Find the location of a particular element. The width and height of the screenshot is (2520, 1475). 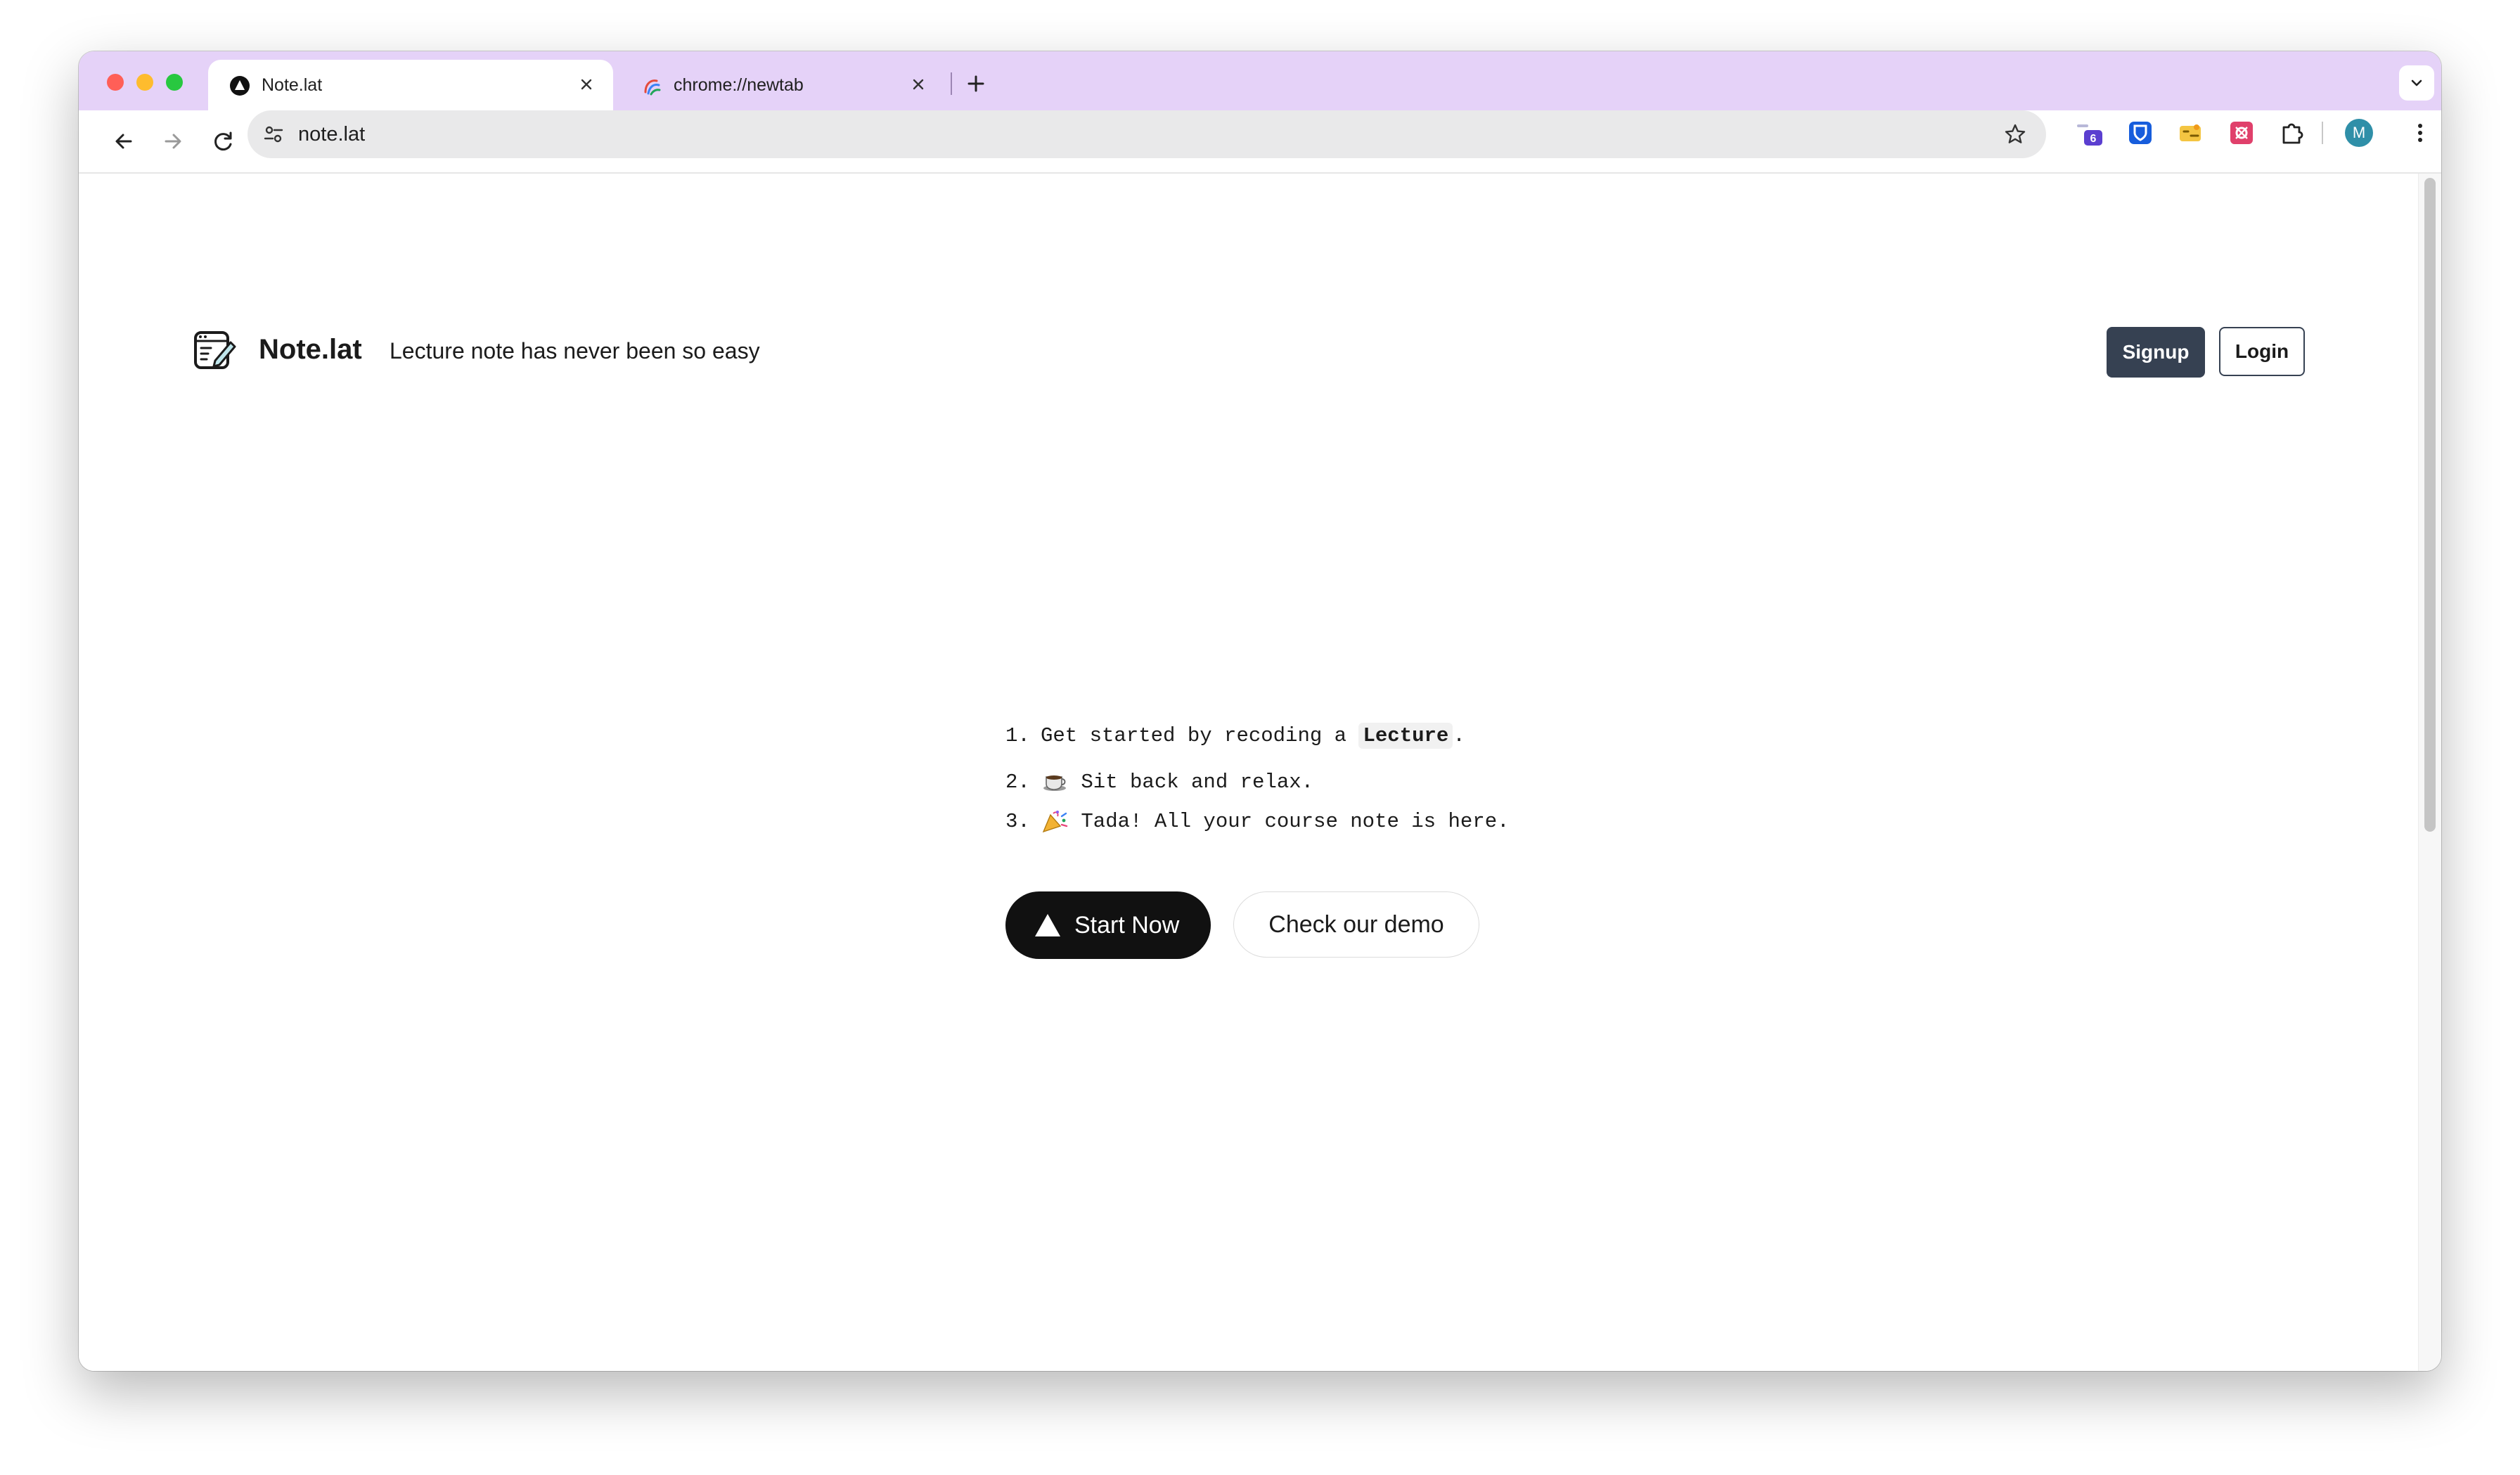

close-window-button is located at coordinates (116, 82).